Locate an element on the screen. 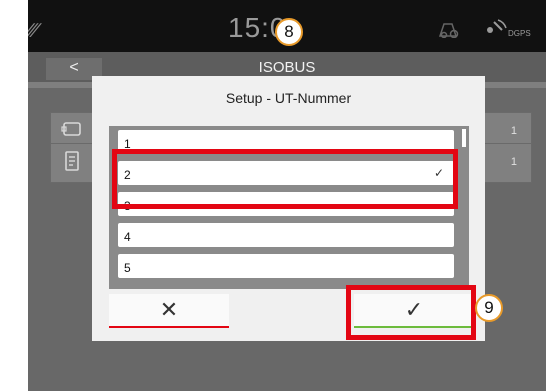  list-item: 5 is located at coordinates (286, 266).